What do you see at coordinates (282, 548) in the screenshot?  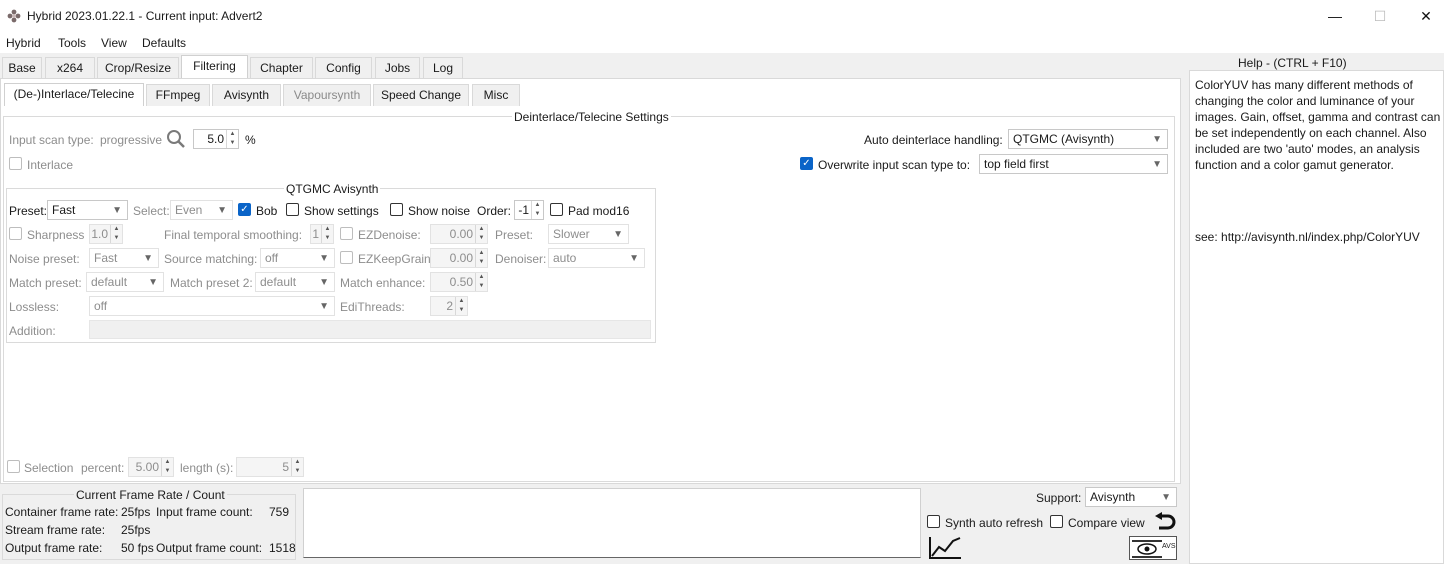 I see `output-count-value: 1518` at bounding box center [282, 548].